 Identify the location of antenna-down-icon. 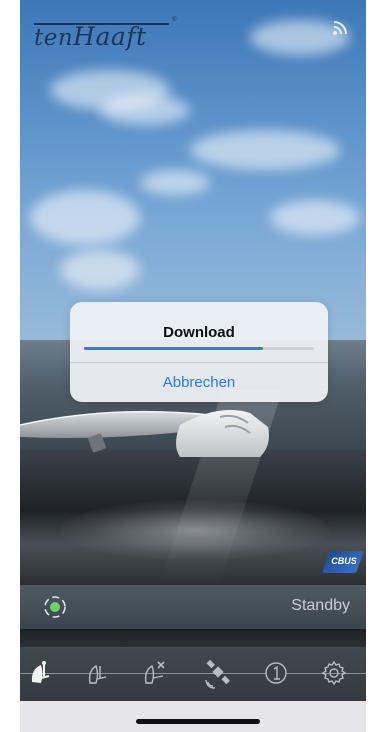
(97, 674).